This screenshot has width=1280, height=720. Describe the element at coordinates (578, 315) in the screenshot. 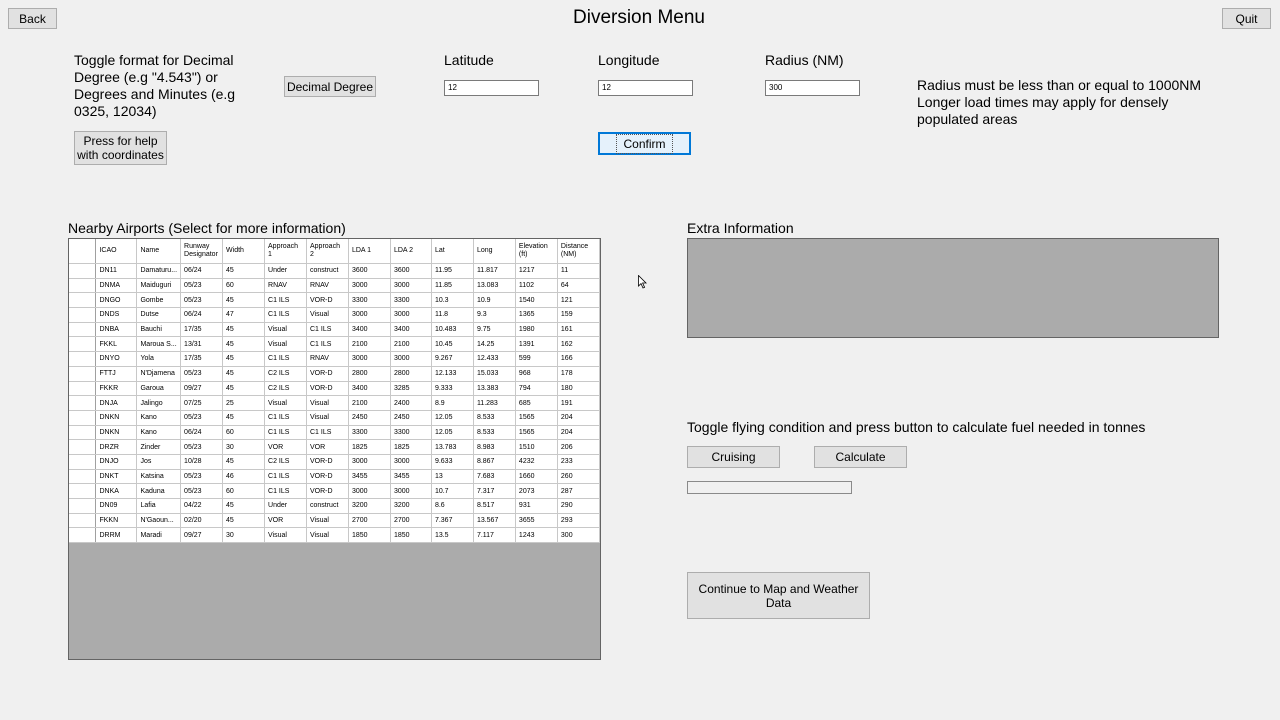

I see `table-cell: 159` at that location.